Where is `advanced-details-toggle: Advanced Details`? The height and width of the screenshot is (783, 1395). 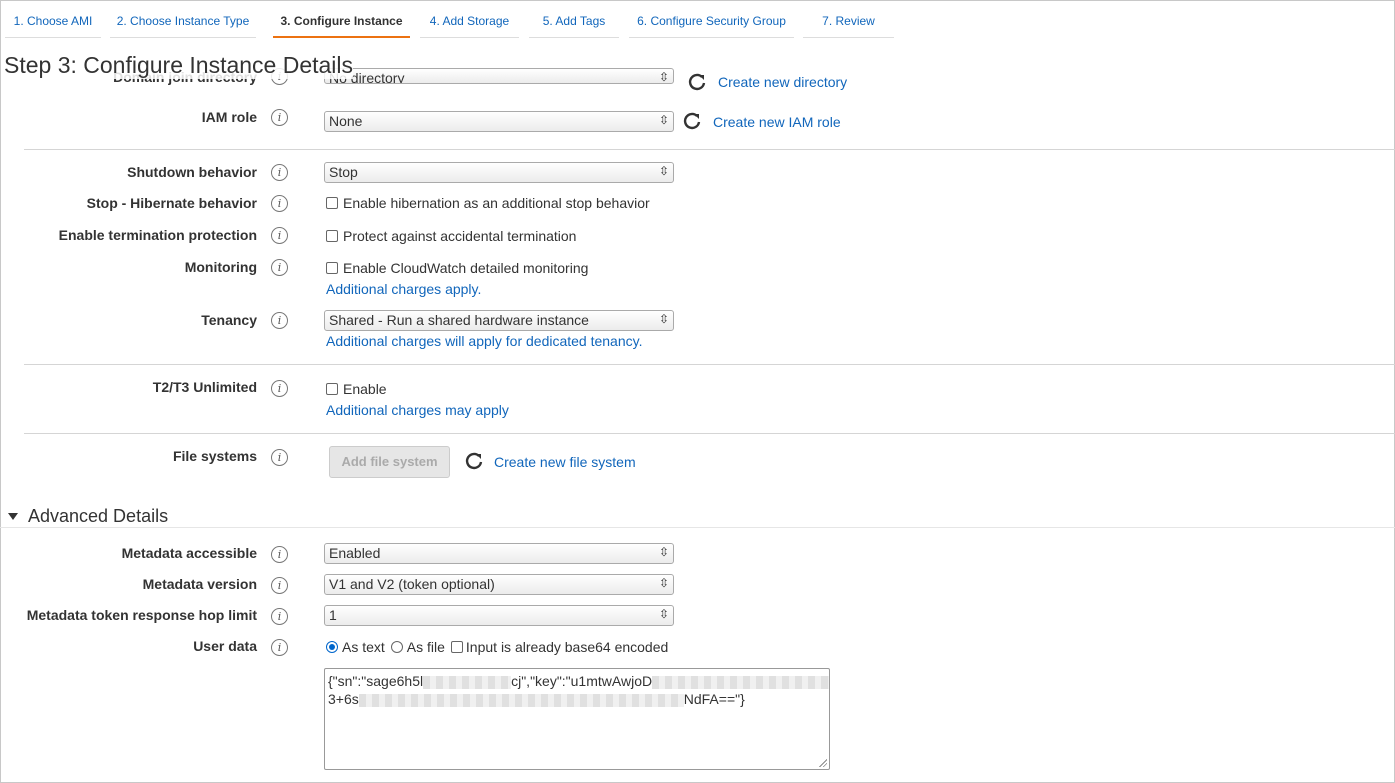 advanced-details-toggle: Advanced Details is located at coordinates (88, 516).